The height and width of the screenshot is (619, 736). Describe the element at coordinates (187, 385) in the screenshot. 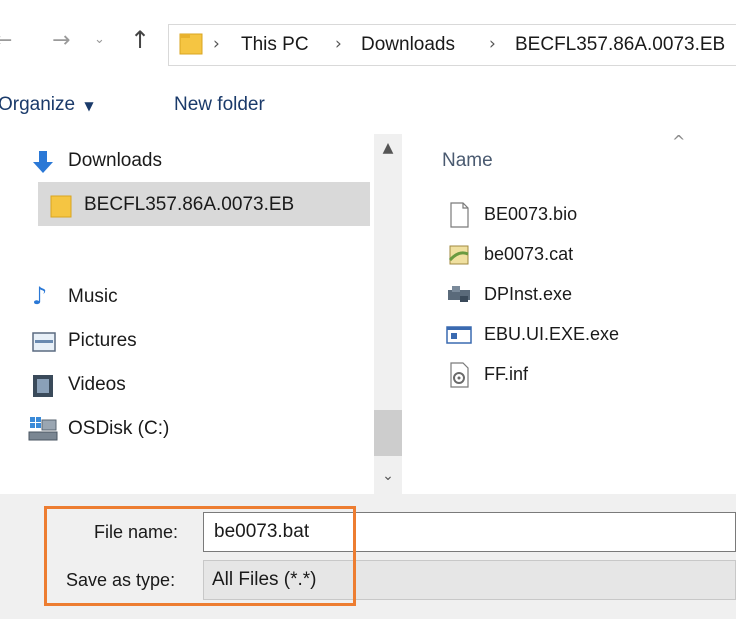

I see `nav-item-videos: Videos` at that location.